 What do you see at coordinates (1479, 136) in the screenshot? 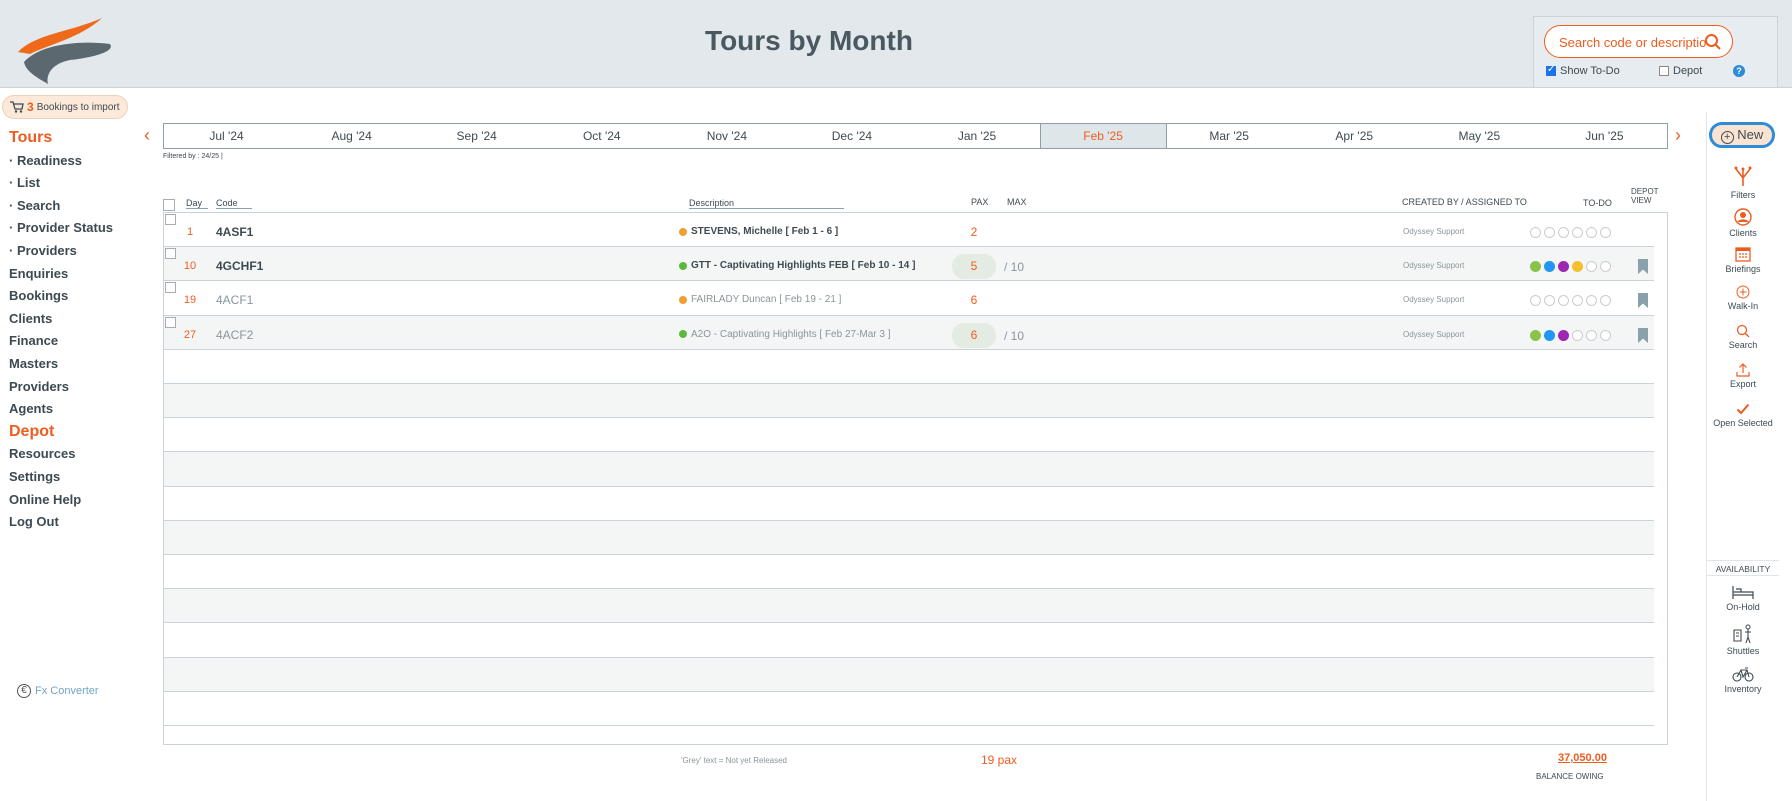
I see `month-tab: May '25` at bounding box center [1479, 136].